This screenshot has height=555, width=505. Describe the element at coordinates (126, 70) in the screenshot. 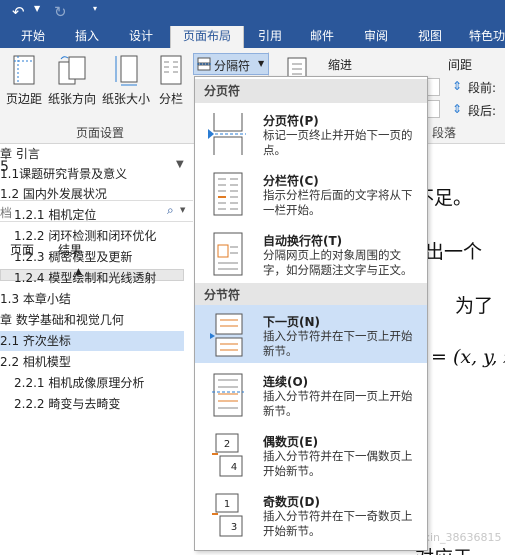

I see `size-icon` at that location.